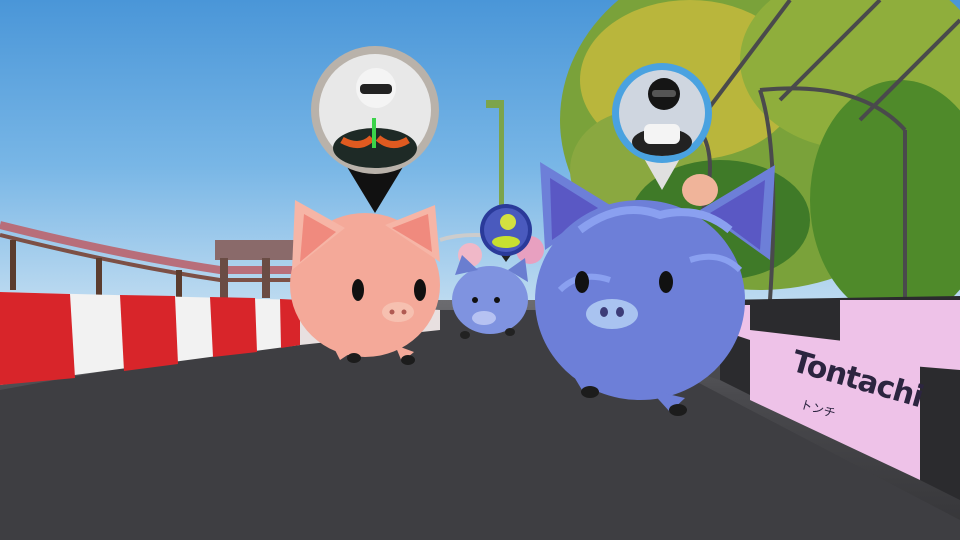  Describe the element at coordinates (375, 129) in the screenshot. I see `pink-racer-marker` at that location.